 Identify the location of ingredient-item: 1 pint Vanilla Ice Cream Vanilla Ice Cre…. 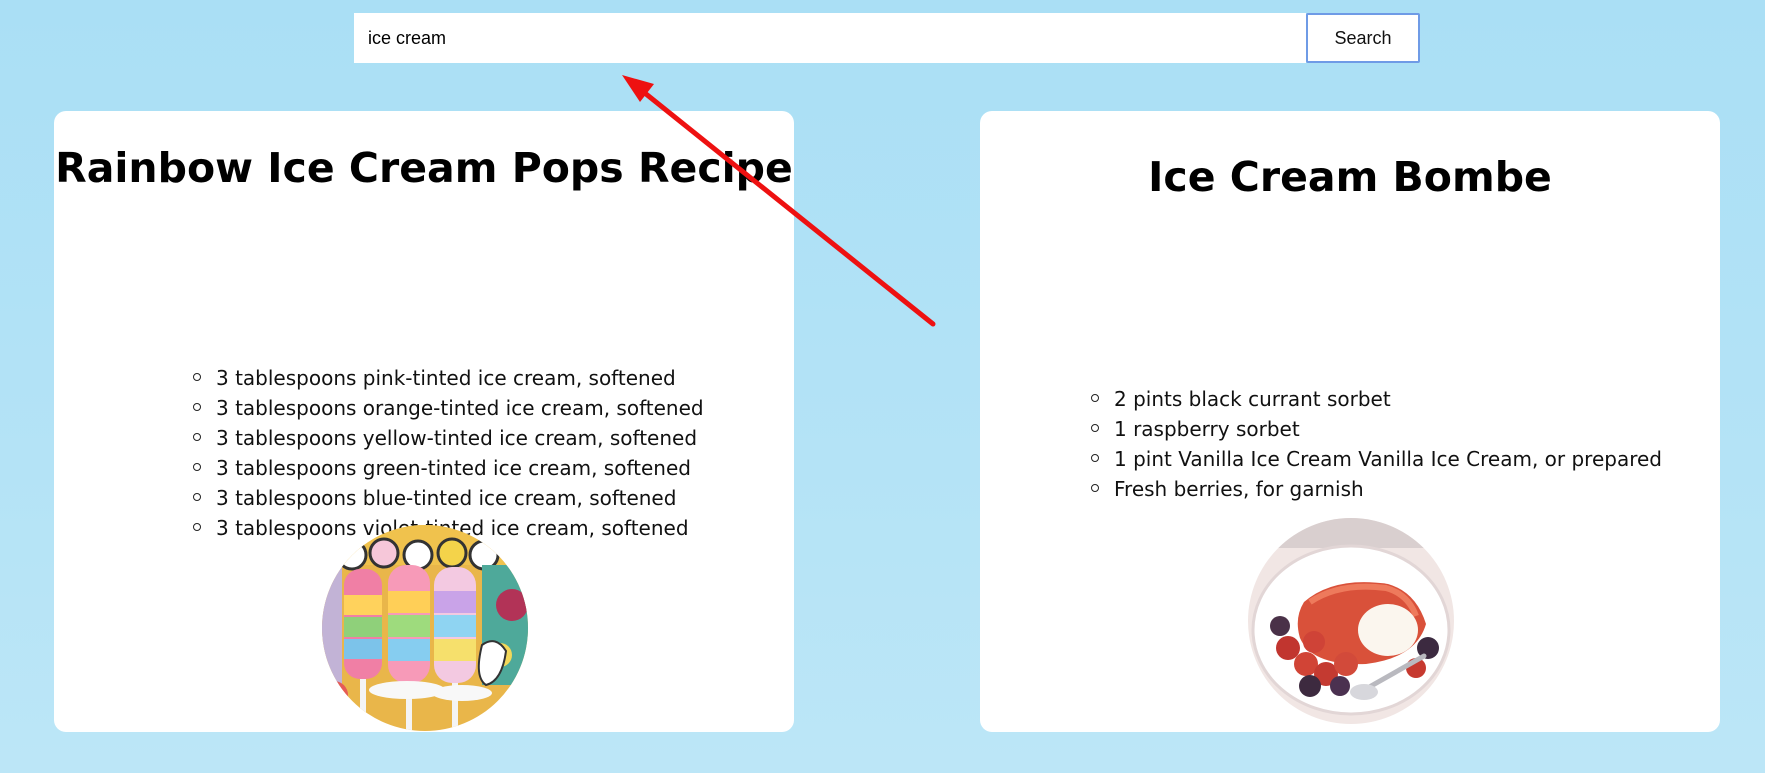
(1376, 459).